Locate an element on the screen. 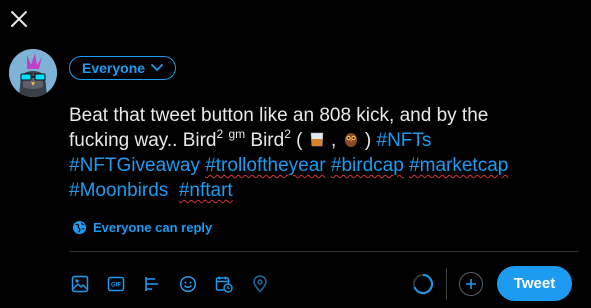 The image size is (591, 308). bird-word: Bird is located at coordinates (267, 140).